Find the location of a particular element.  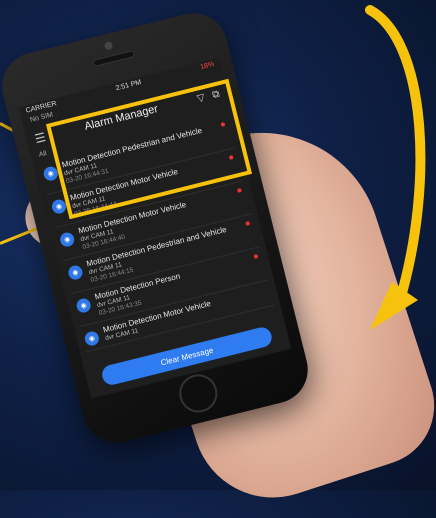

arrow-head is located at coordinates (394, 306).